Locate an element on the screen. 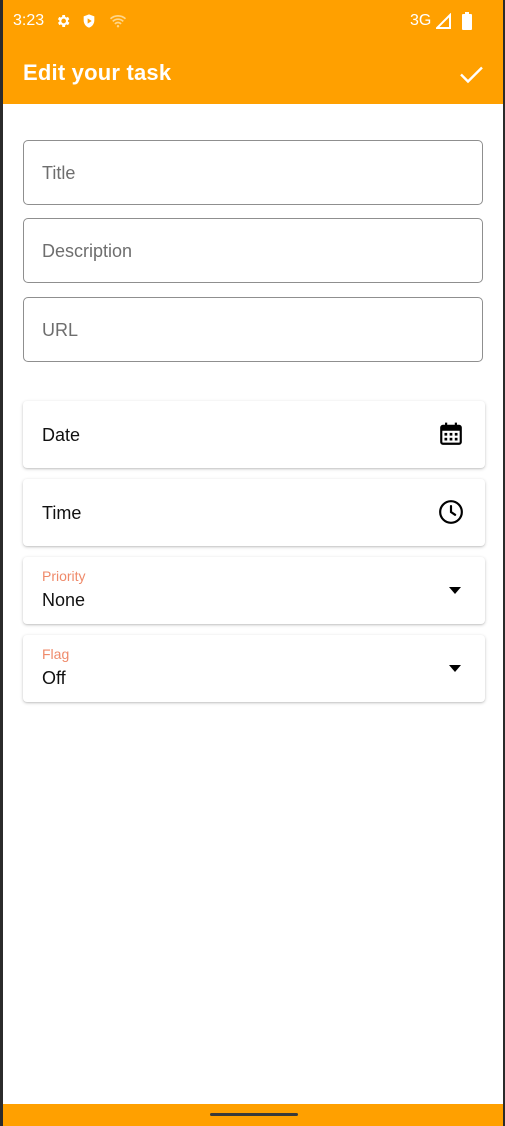 Image resolution: width=505 pixels, height=1126 pixels. network-type: 3G is located at coordinates (421, 20).